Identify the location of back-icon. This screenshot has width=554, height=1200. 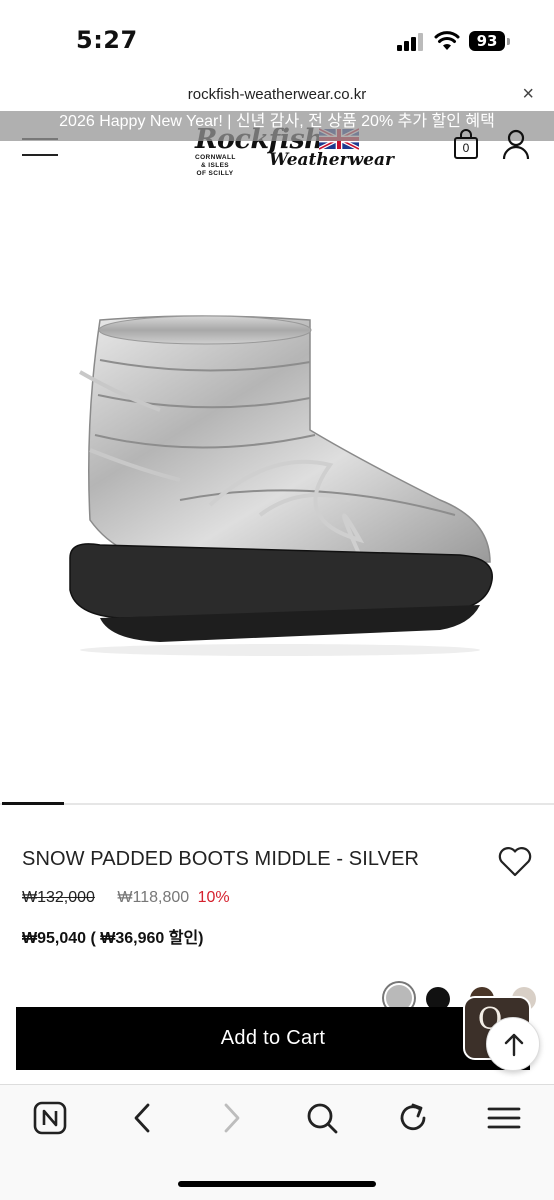
(142, 1118).